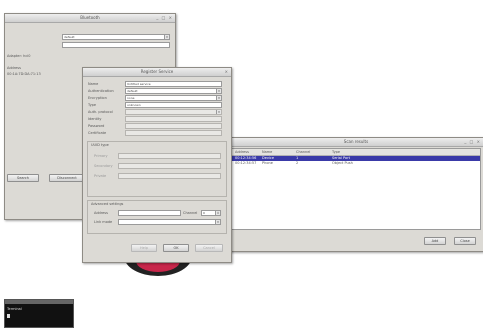  What do you see at coordinates (97, 133) in the screenshot?
I see `field-label-certificate: Certificate` at bounding box center [97, 133].